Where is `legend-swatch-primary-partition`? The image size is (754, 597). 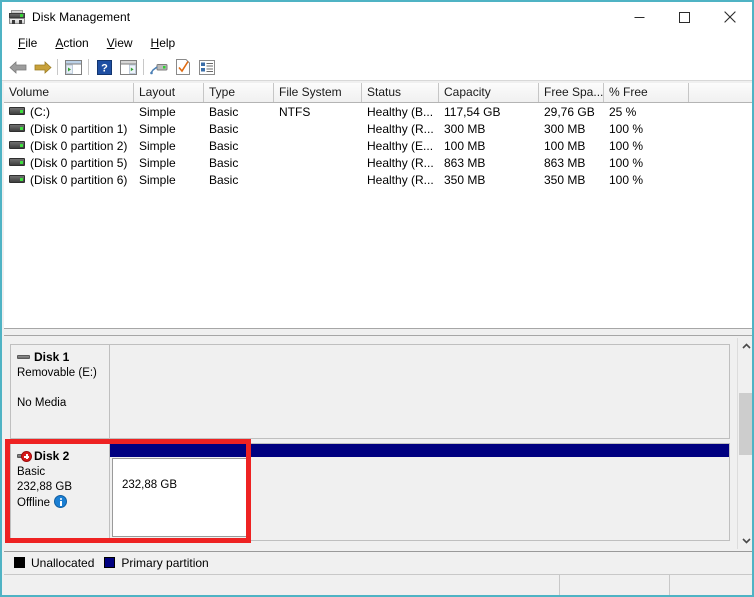
legend-swatch-primary-partition is located at coordinates (110, 562).